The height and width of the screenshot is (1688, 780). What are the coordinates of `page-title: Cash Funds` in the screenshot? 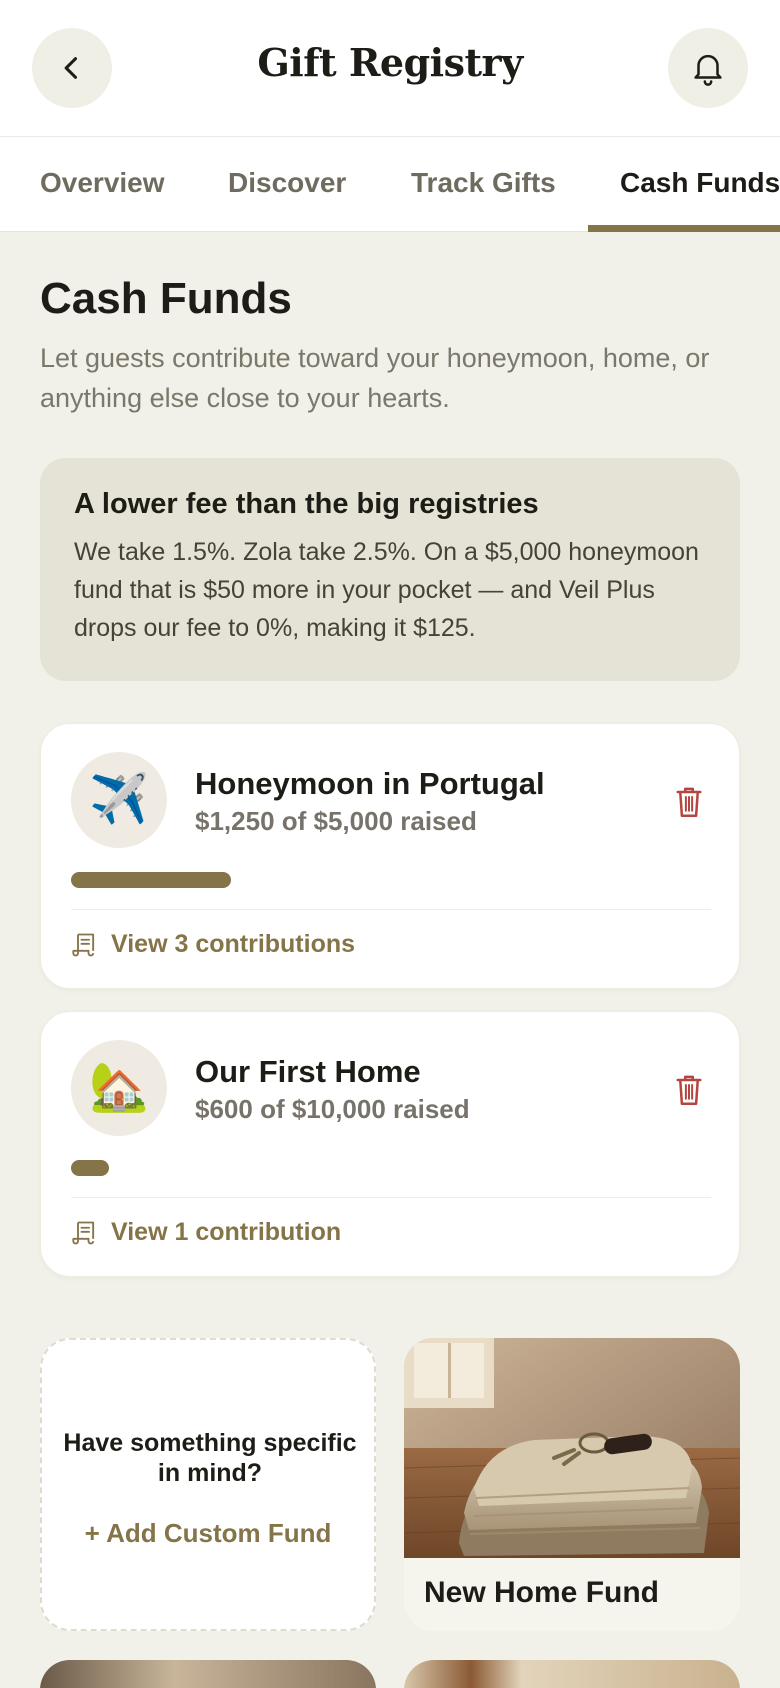 It's located at (166, 298).